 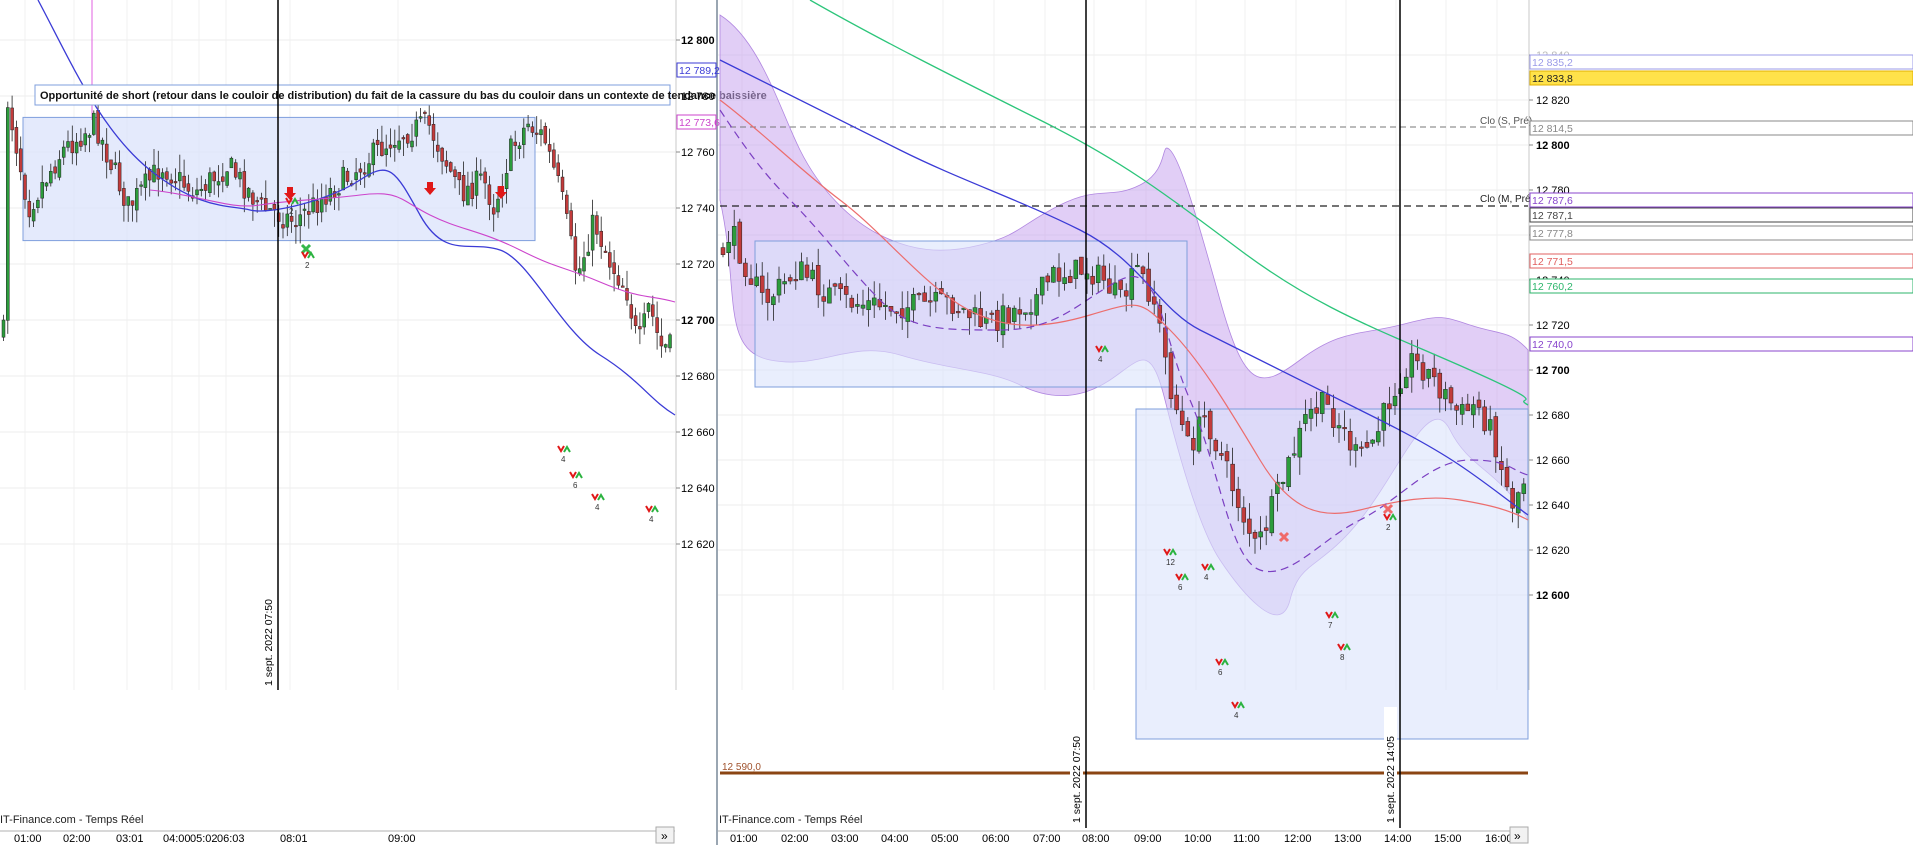 I want to click on price-tick-label: 12 700, so click(x=1553, y=371).